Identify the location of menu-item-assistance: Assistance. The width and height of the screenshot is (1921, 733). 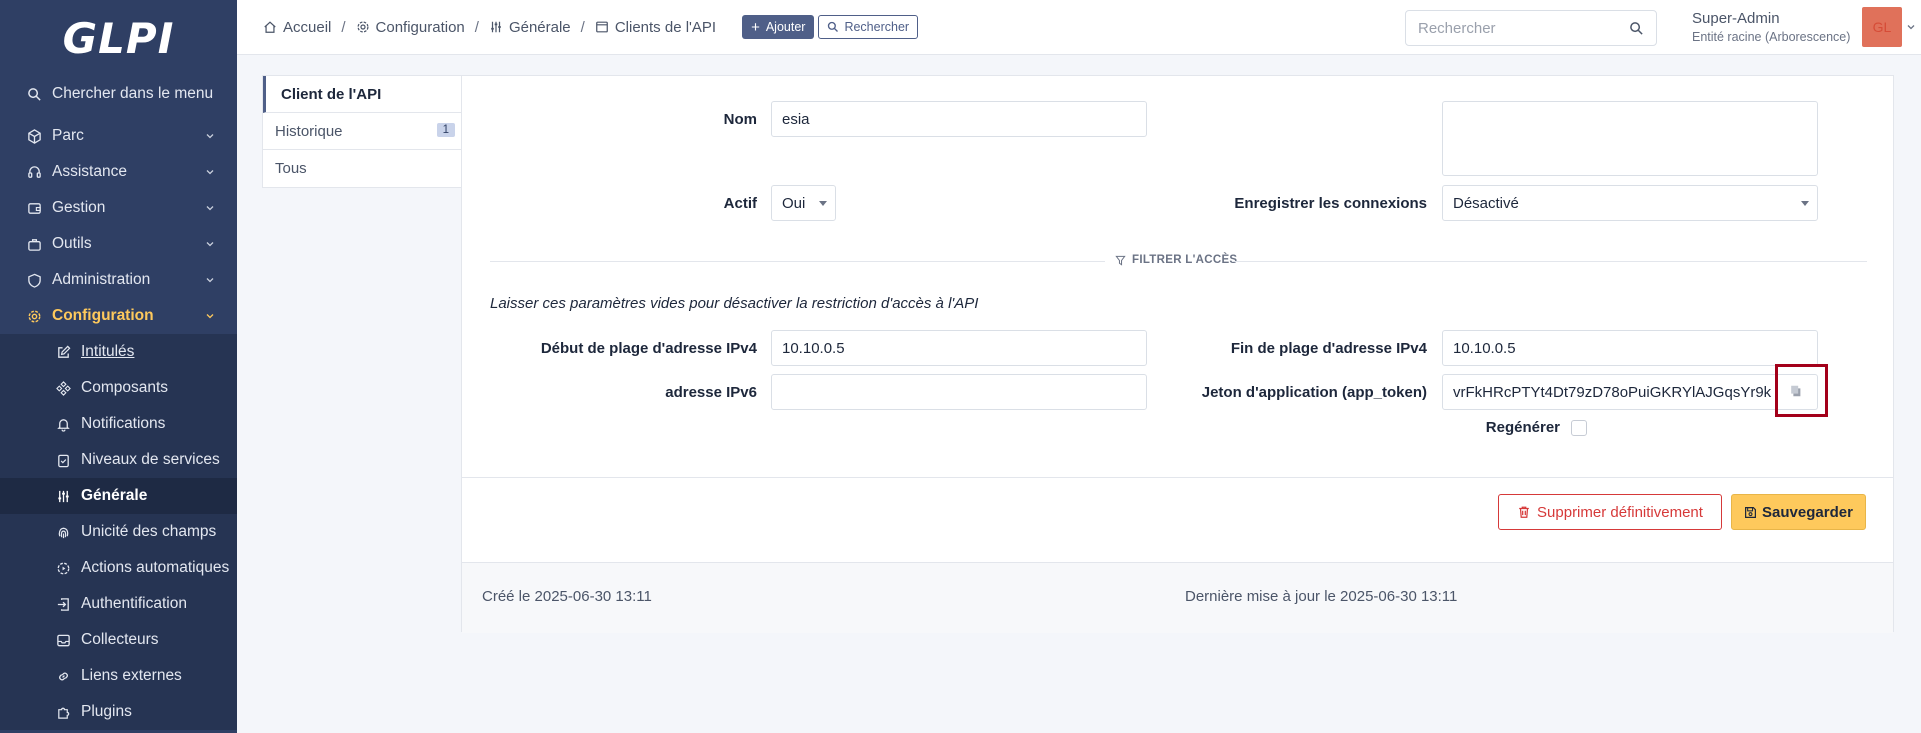
(118, 172).